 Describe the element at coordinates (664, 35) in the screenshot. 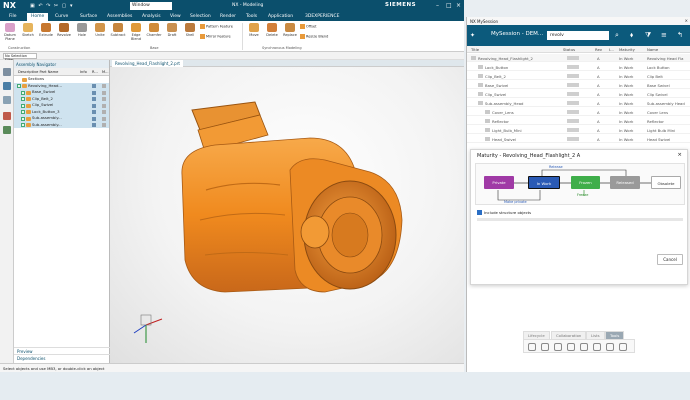

I see `menu-icon: ≡` at that location.